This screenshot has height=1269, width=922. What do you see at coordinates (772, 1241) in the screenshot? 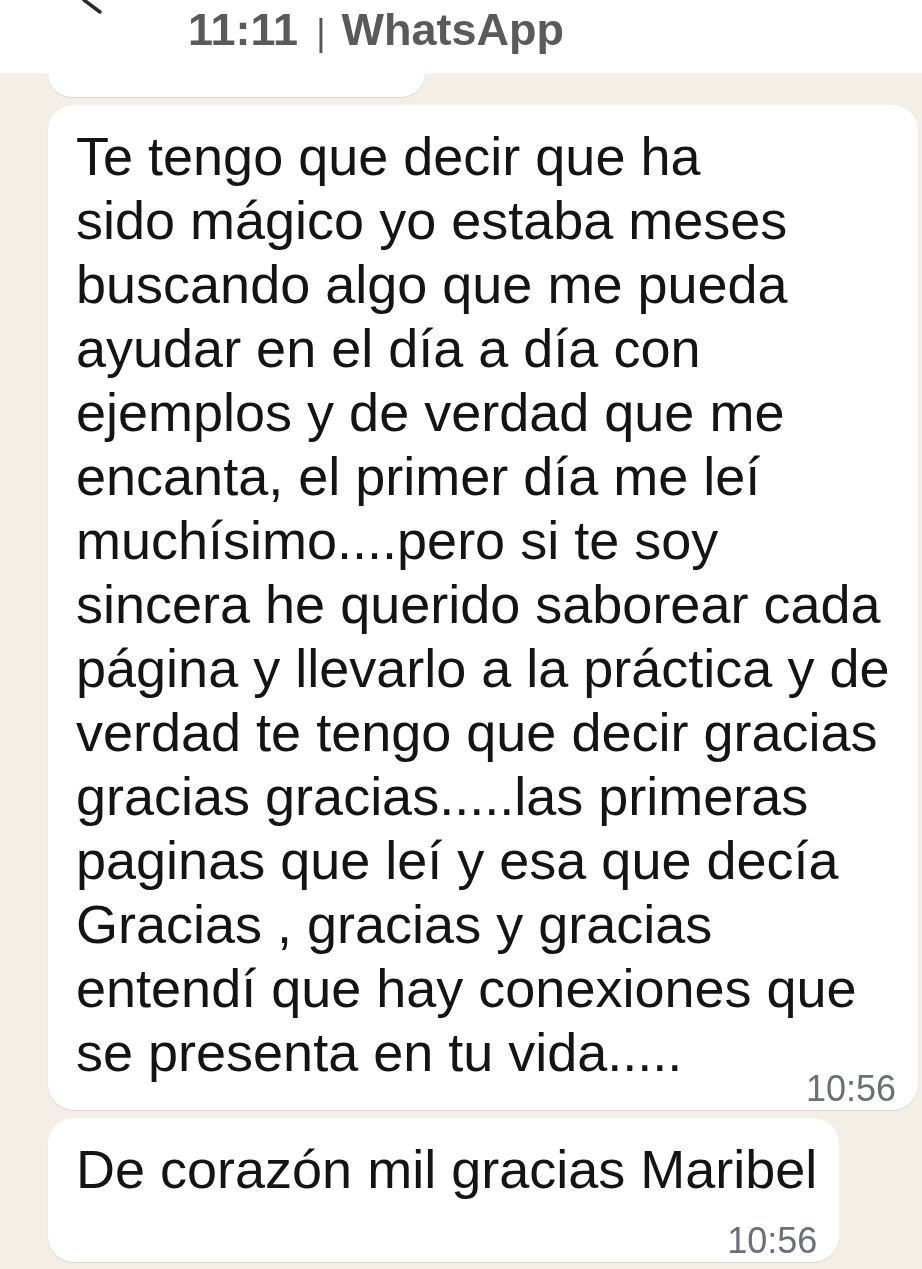
I see `message-time: 10:56` at bounding box center [772, 1241].